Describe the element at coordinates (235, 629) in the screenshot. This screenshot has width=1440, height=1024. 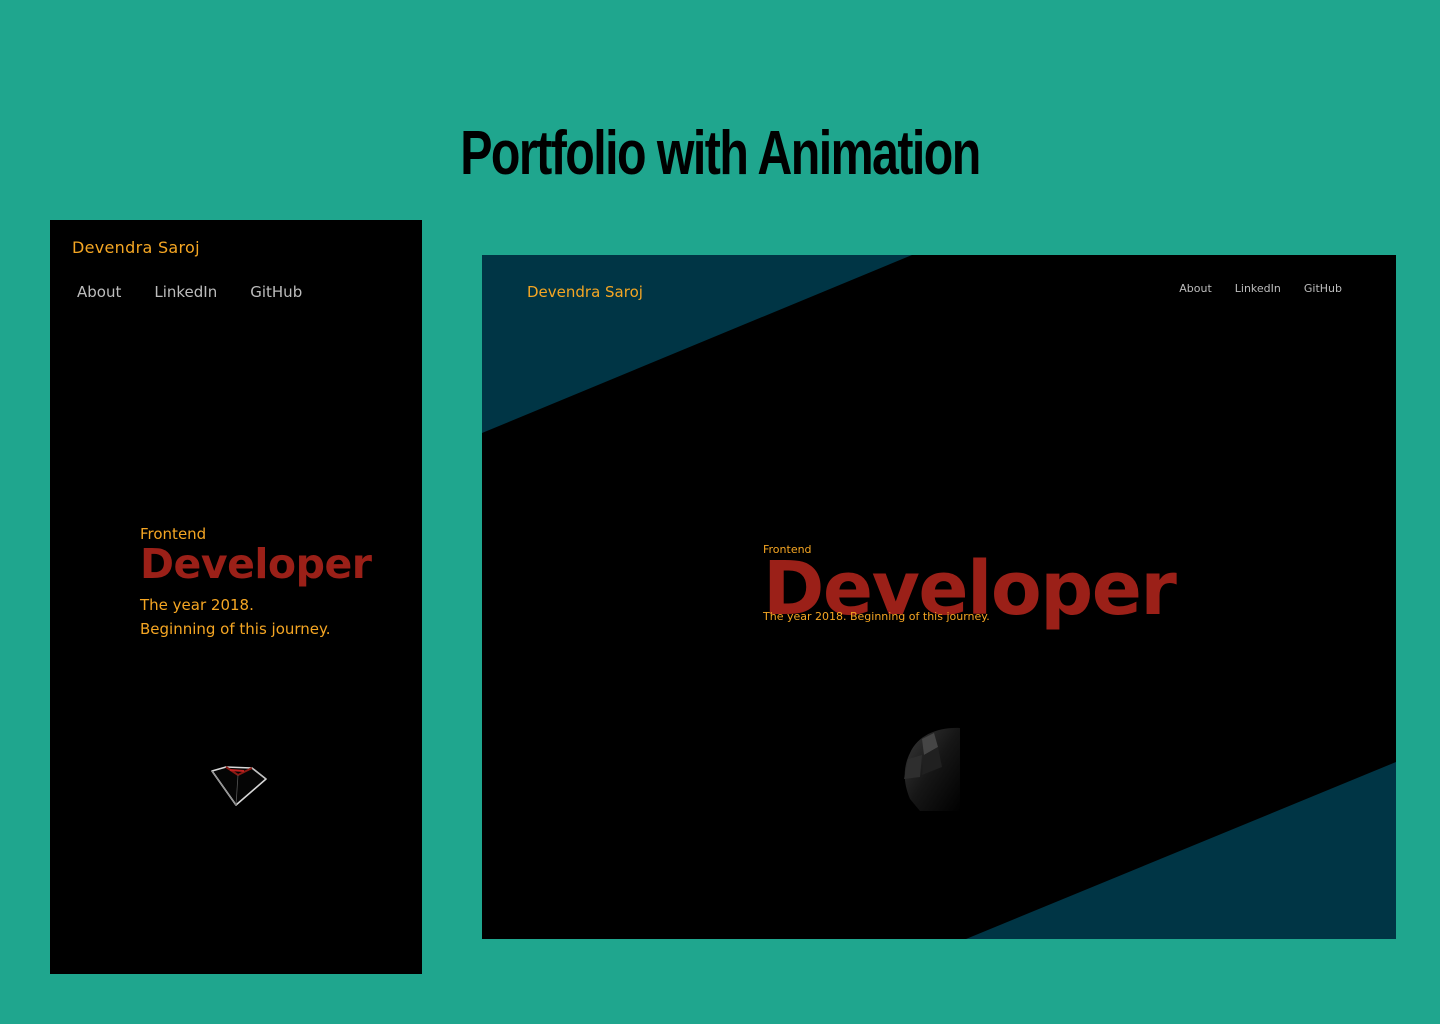
I see `hero-tagline-line2: Beginning of this journey.` at that location.